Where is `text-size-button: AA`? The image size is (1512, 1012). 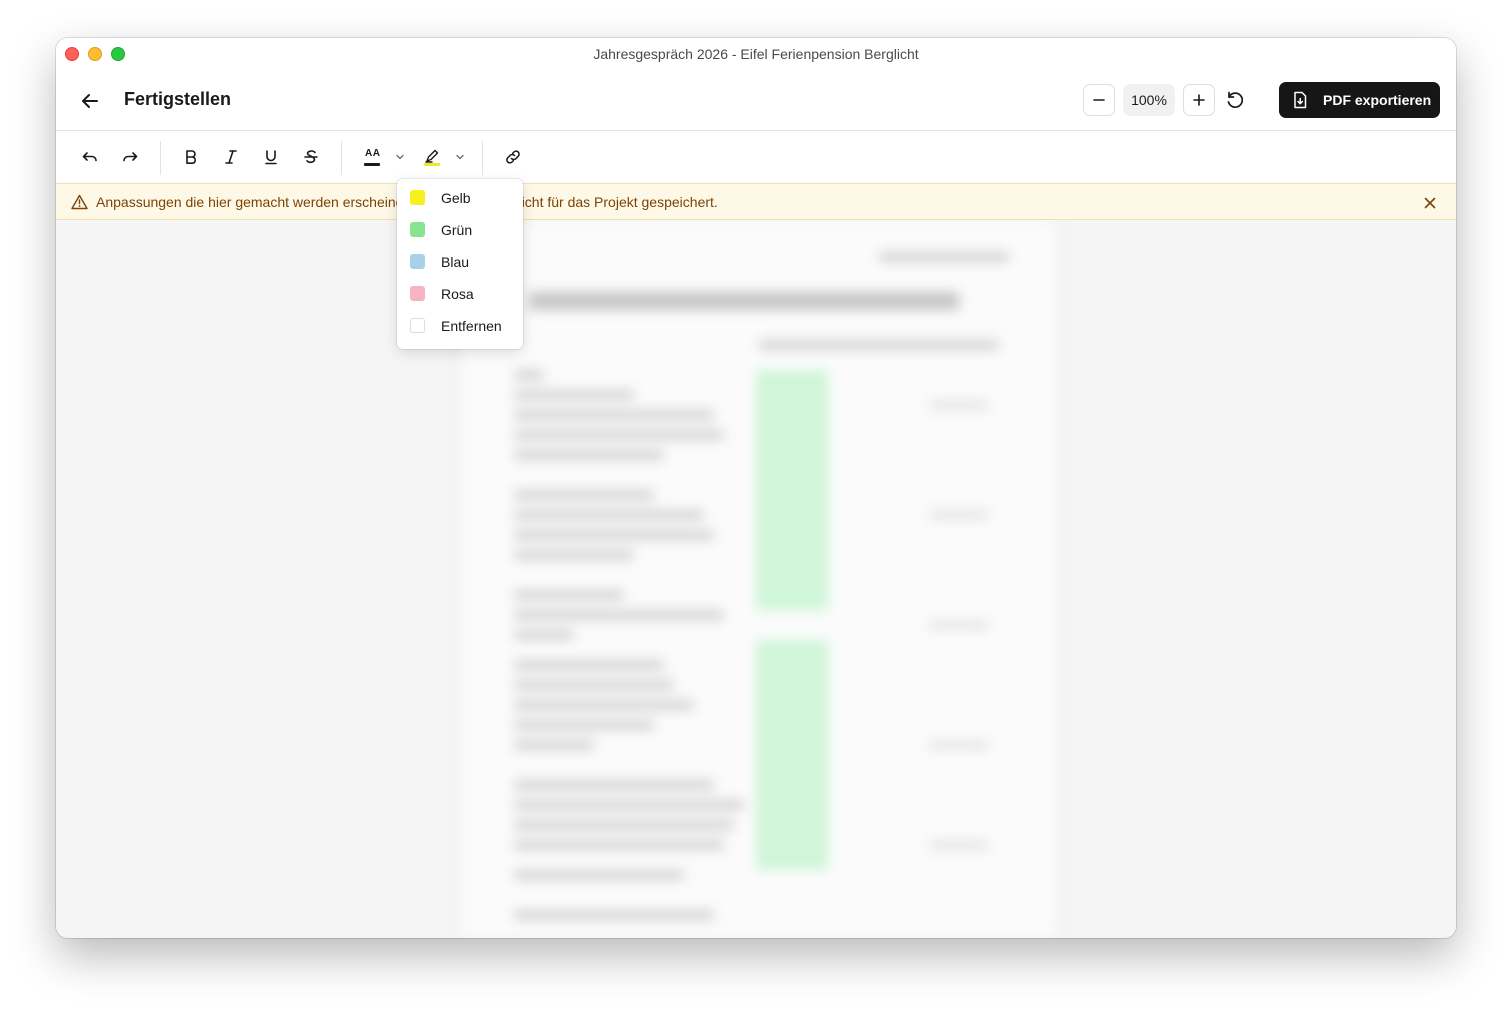
text-size-button: AA is located at coordinates (372, 157).